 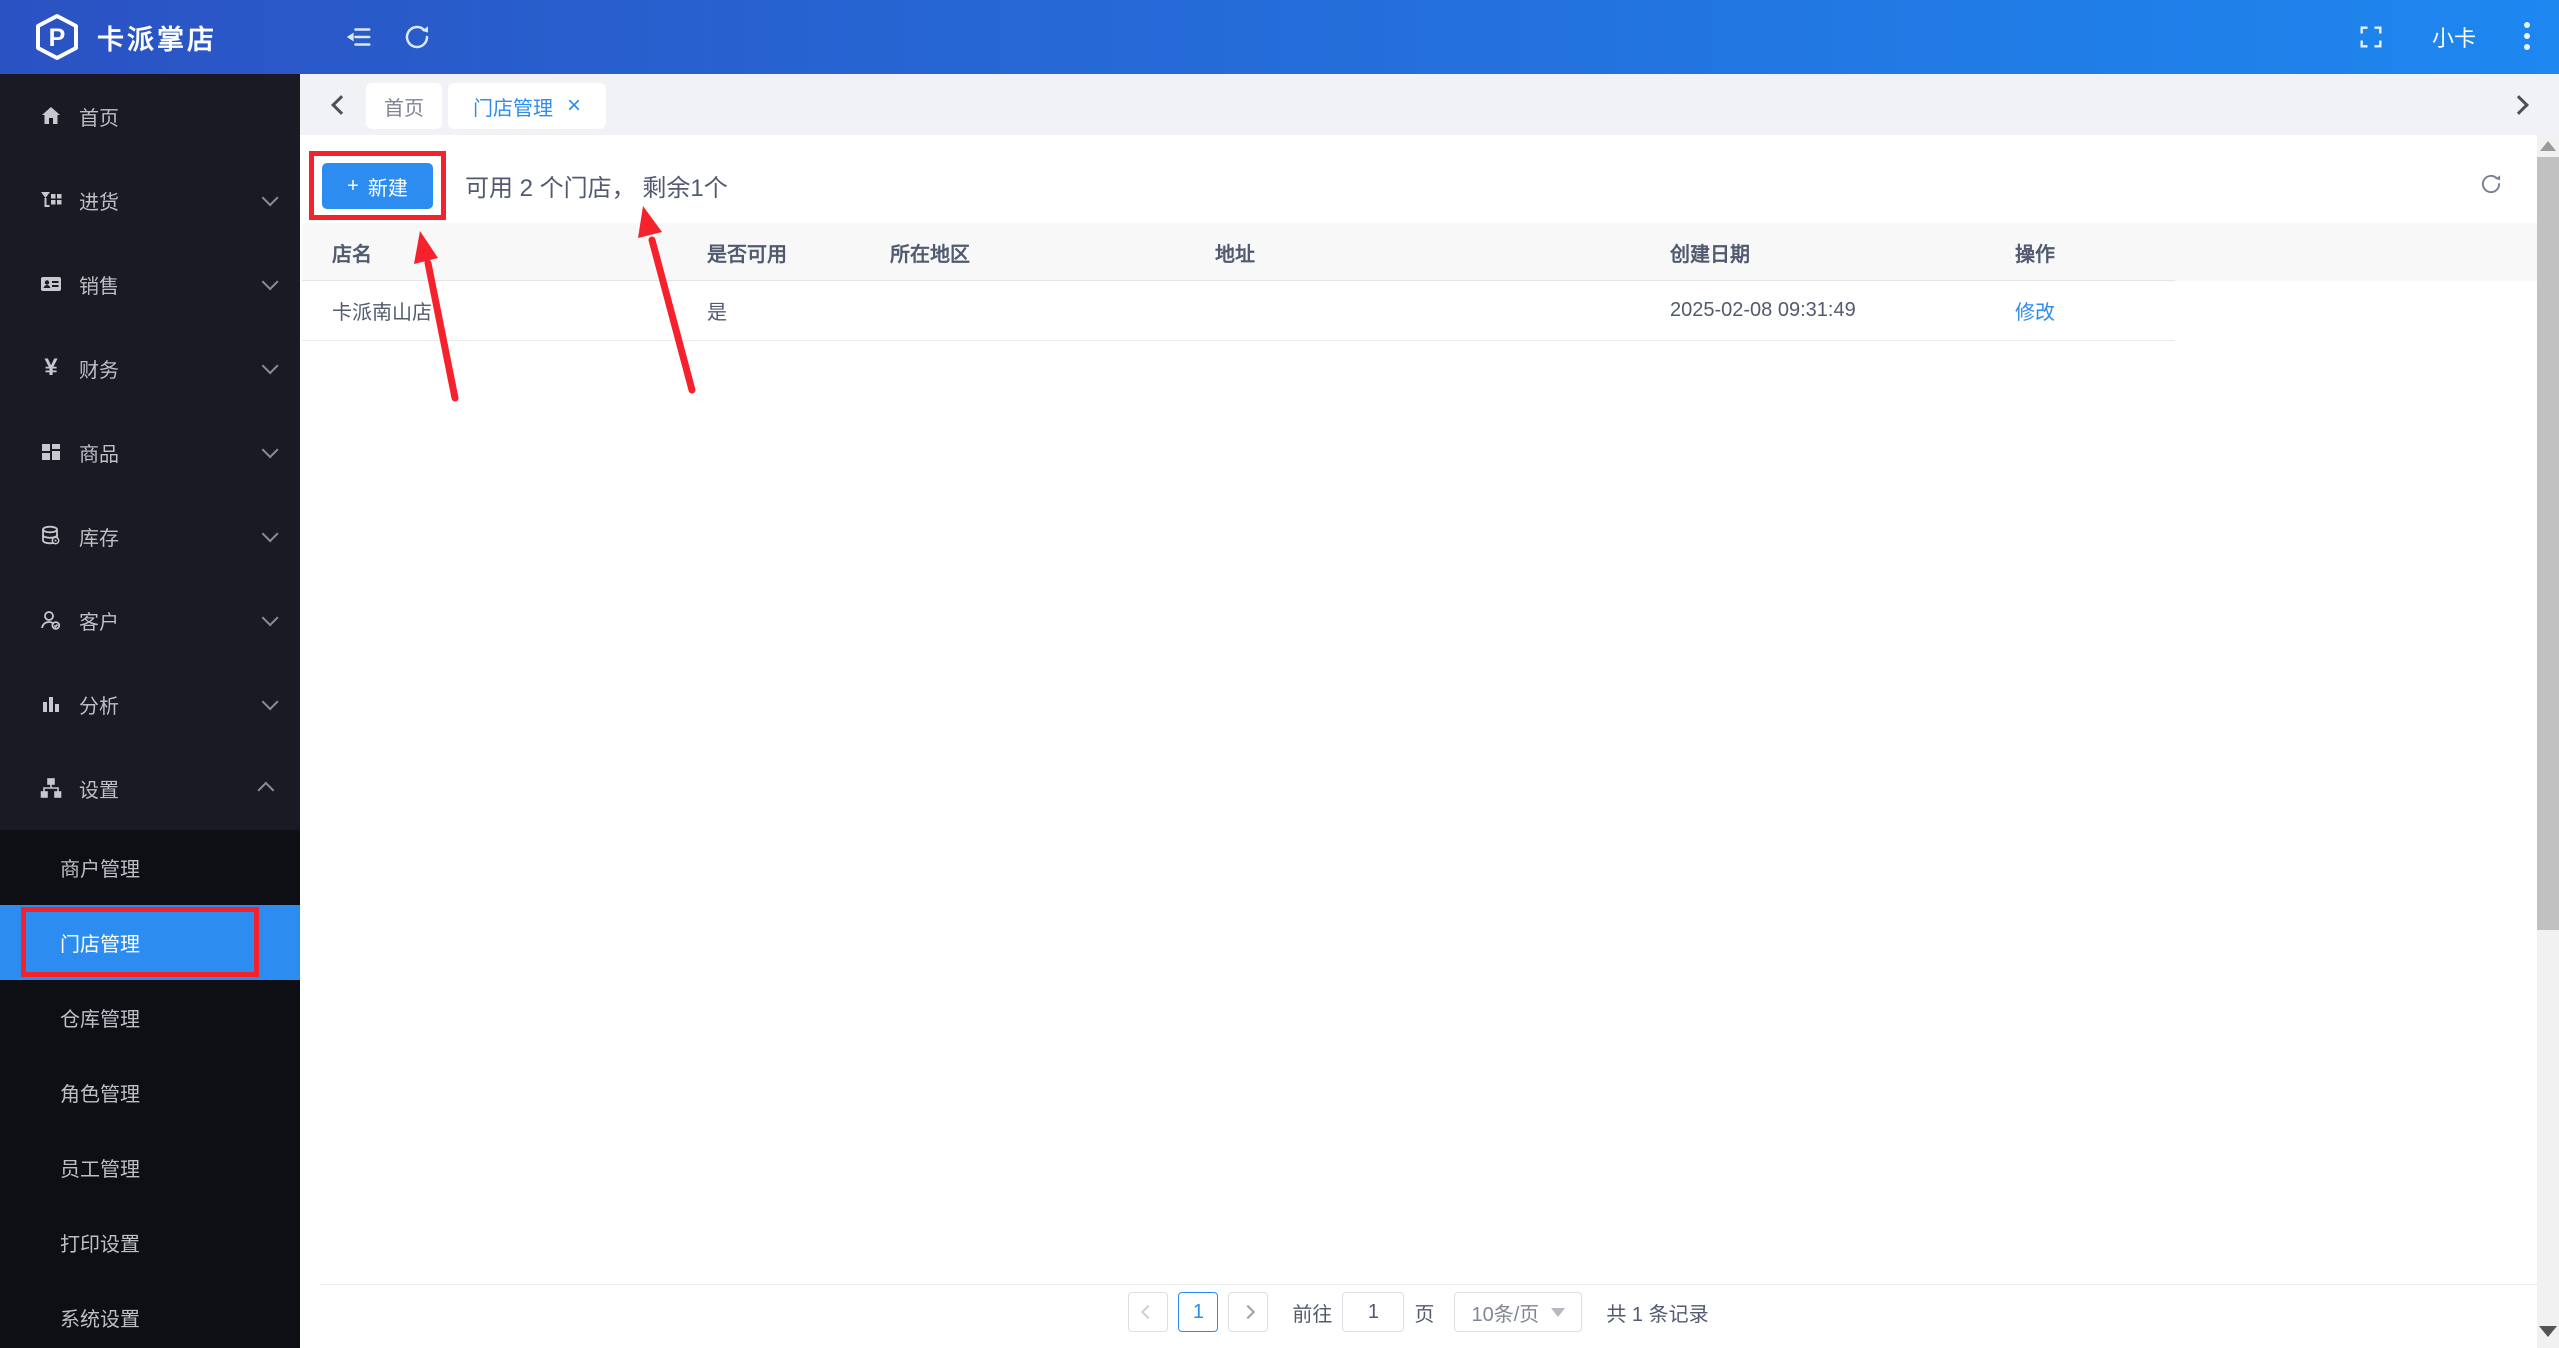 What do you see at coordinates (747, 254) in the screenshot?
I see `column-header-available: 是否可用` at bounding box center [747, 254].